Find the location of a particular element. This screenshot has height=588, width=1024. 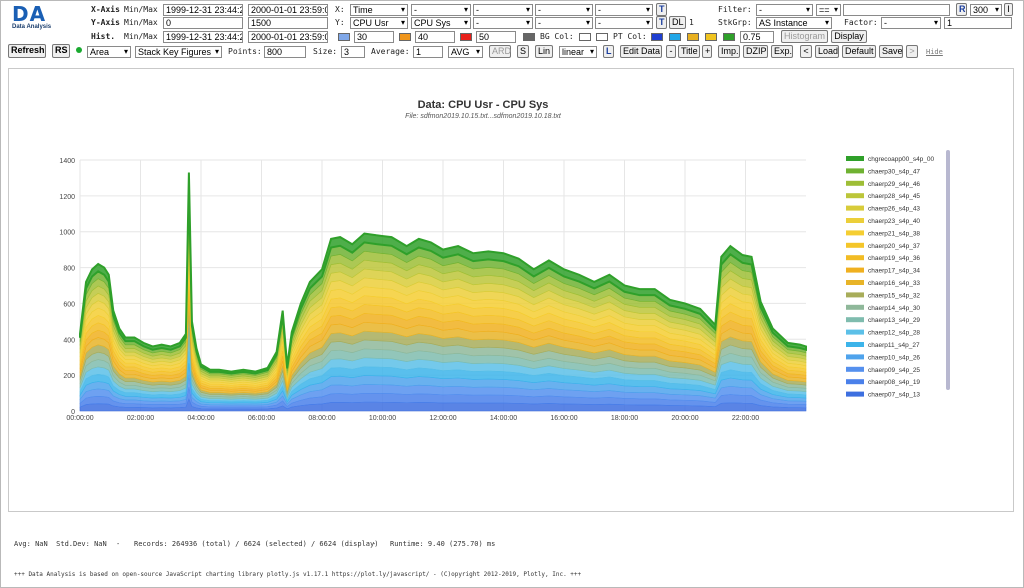

x-tick-label: 08:00:00 is located at coordinates (321, 418).